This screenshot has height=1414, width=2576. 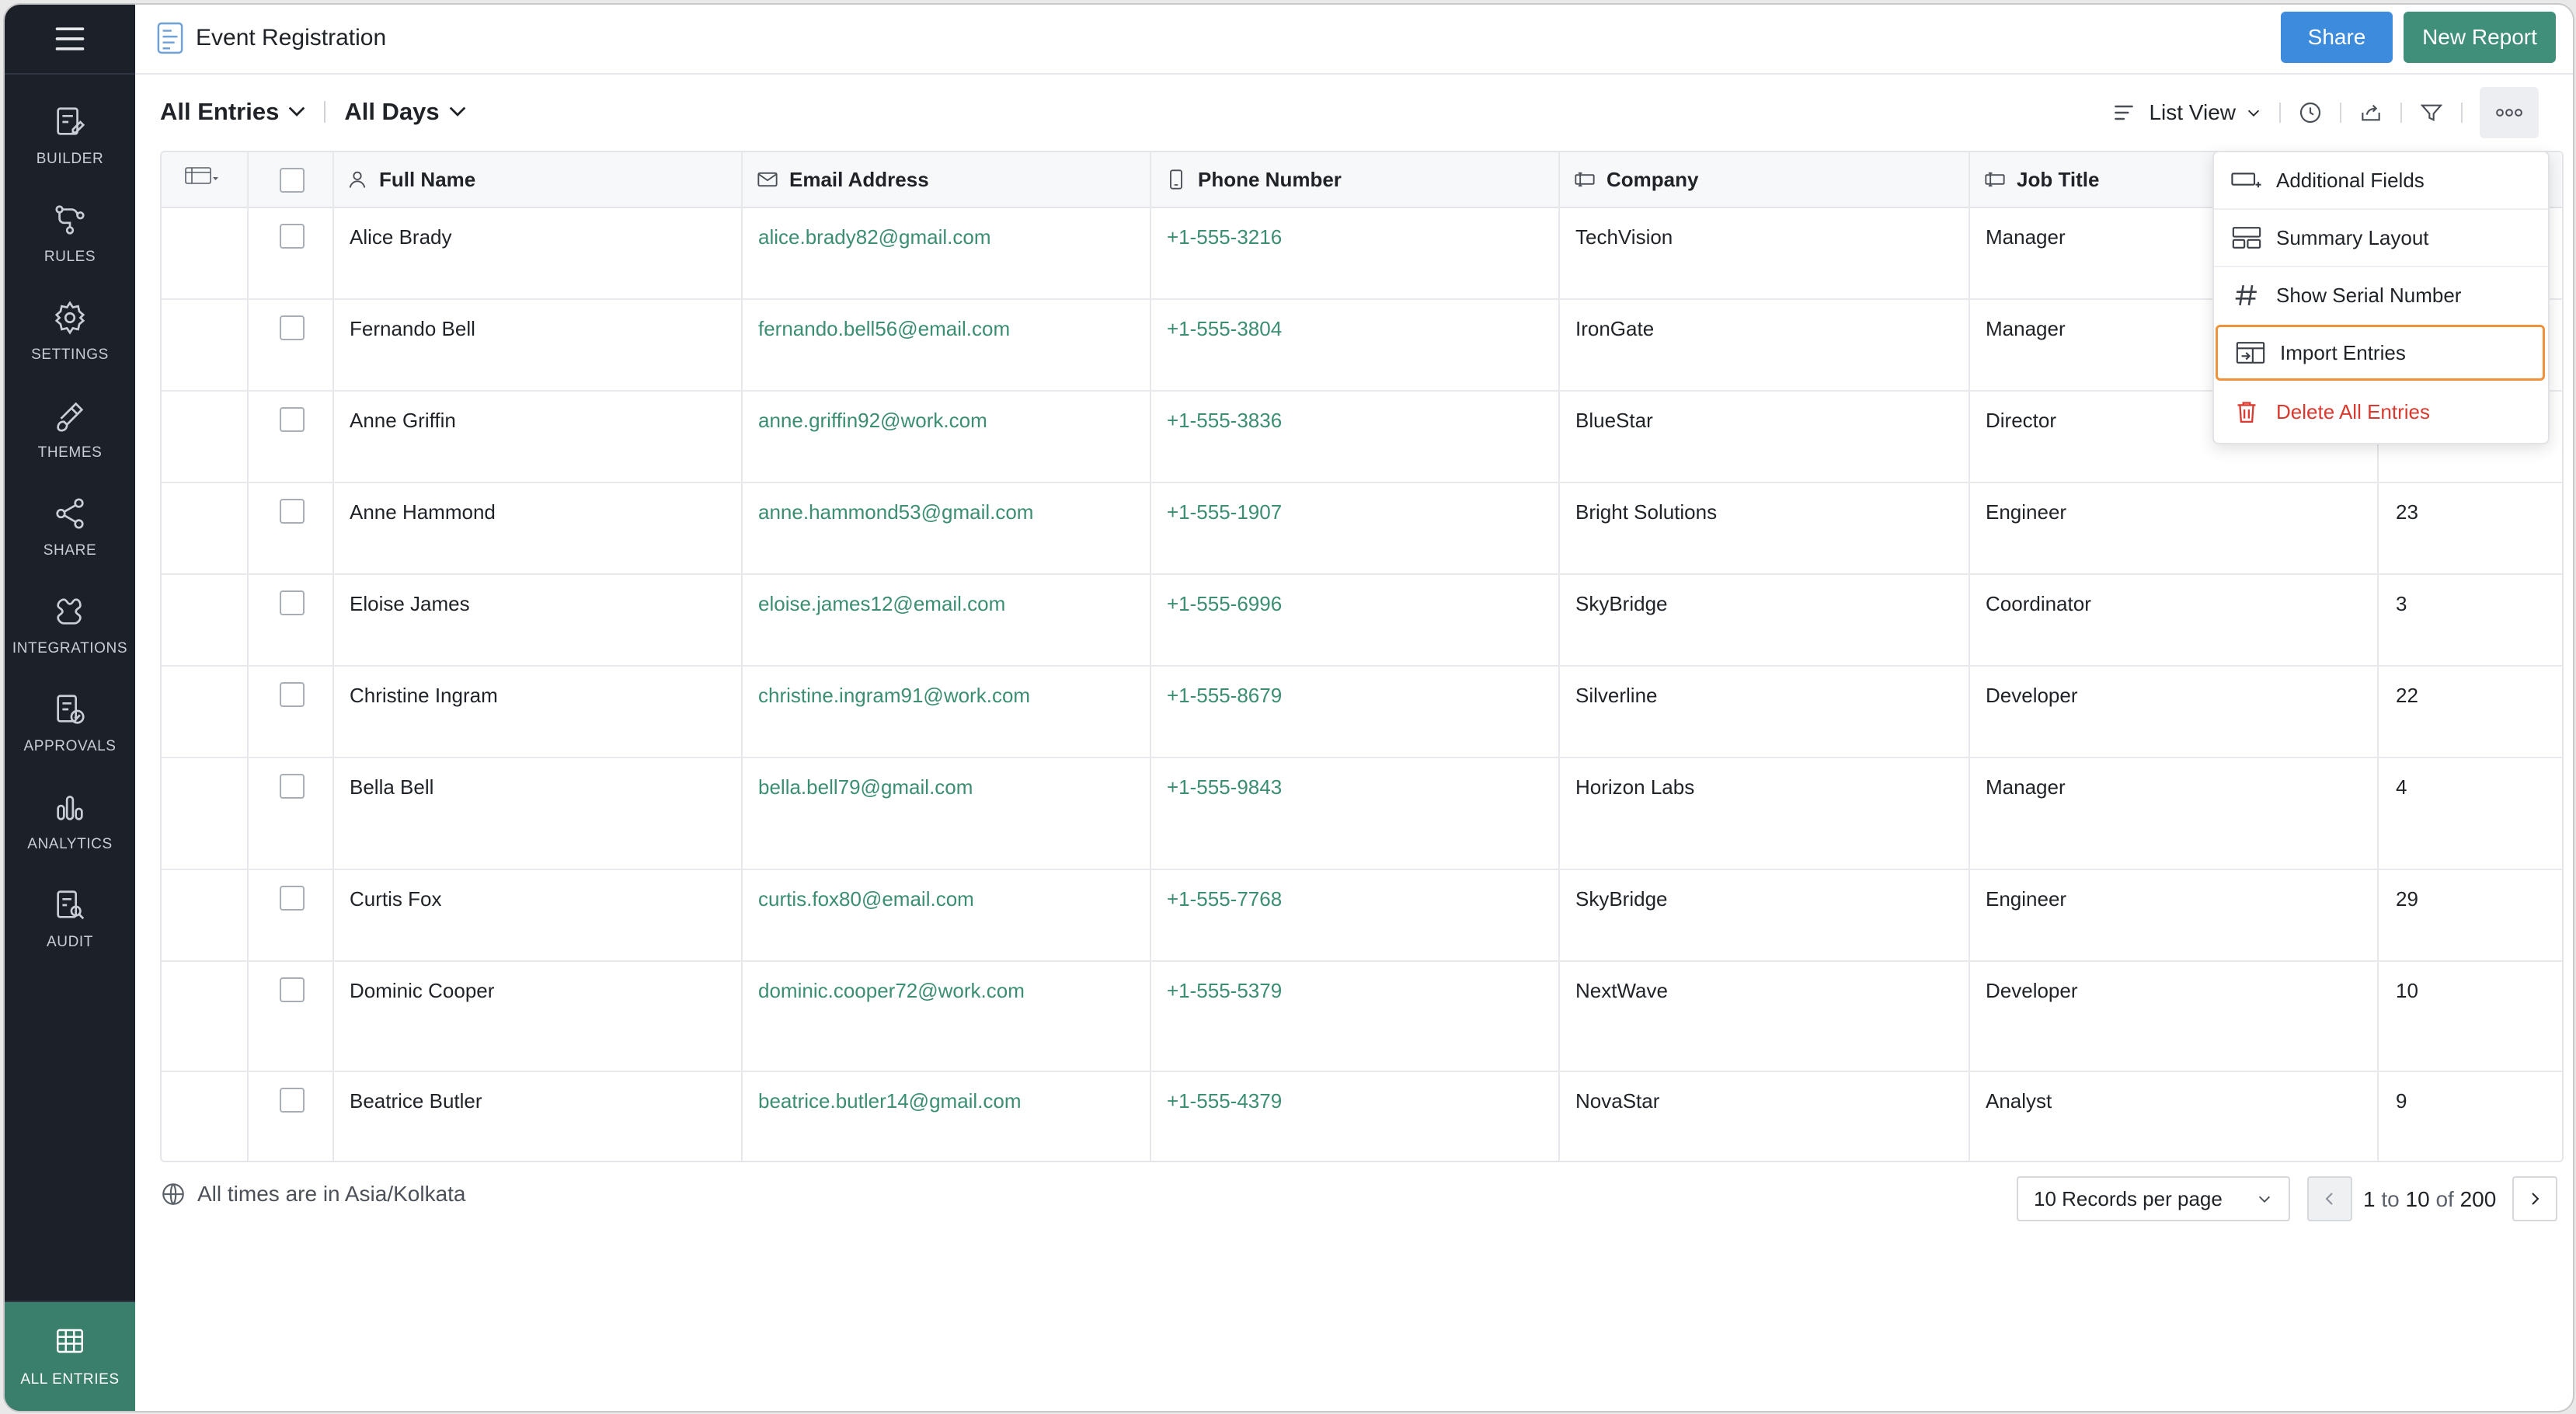 I want to click on sidebar-item-builder: BUILDER, so click(x=70, y=153).